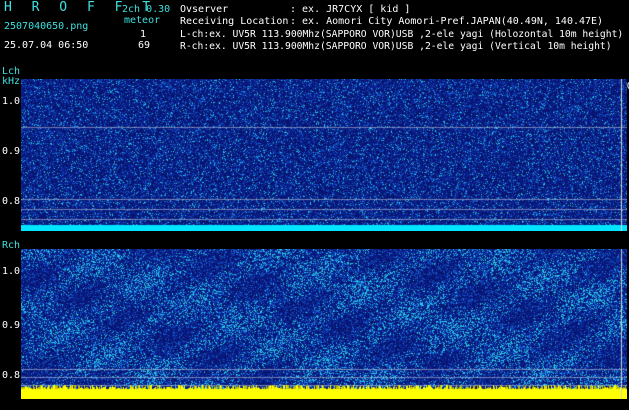 The width and height of the screenshot is (629, 410). I want to click on location-key: Receiving Location, so click(234, 21).